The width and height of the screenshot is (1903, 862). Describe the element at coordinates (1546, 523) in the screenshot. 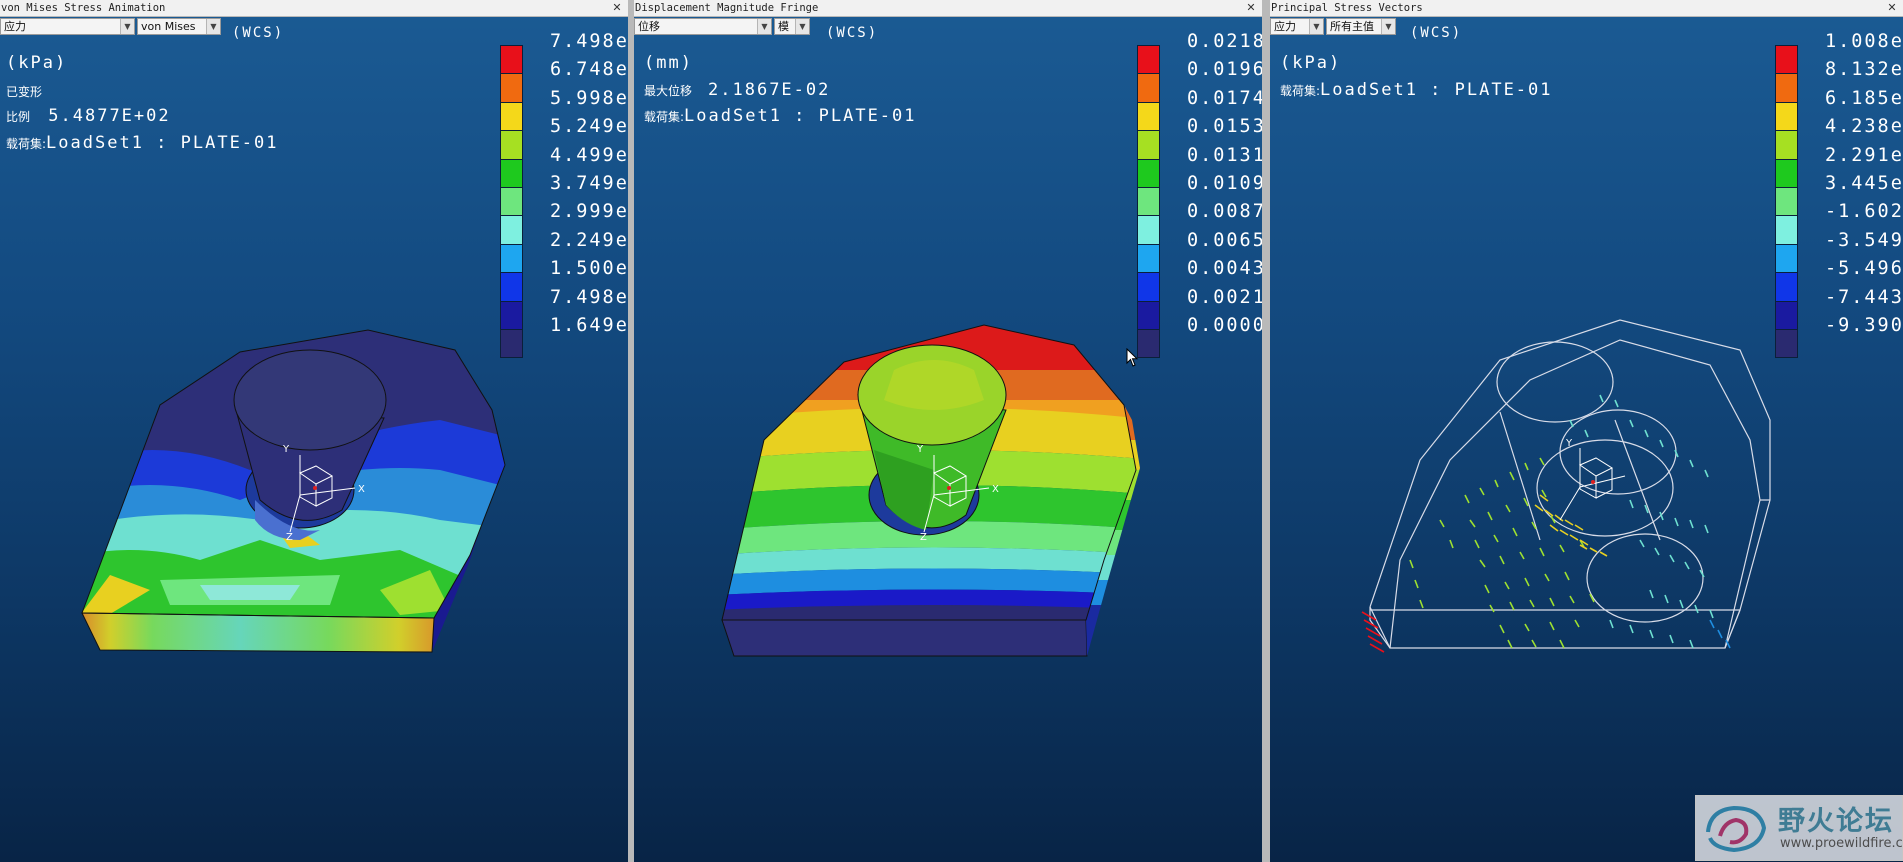

I see `stress-vectors` at that location.